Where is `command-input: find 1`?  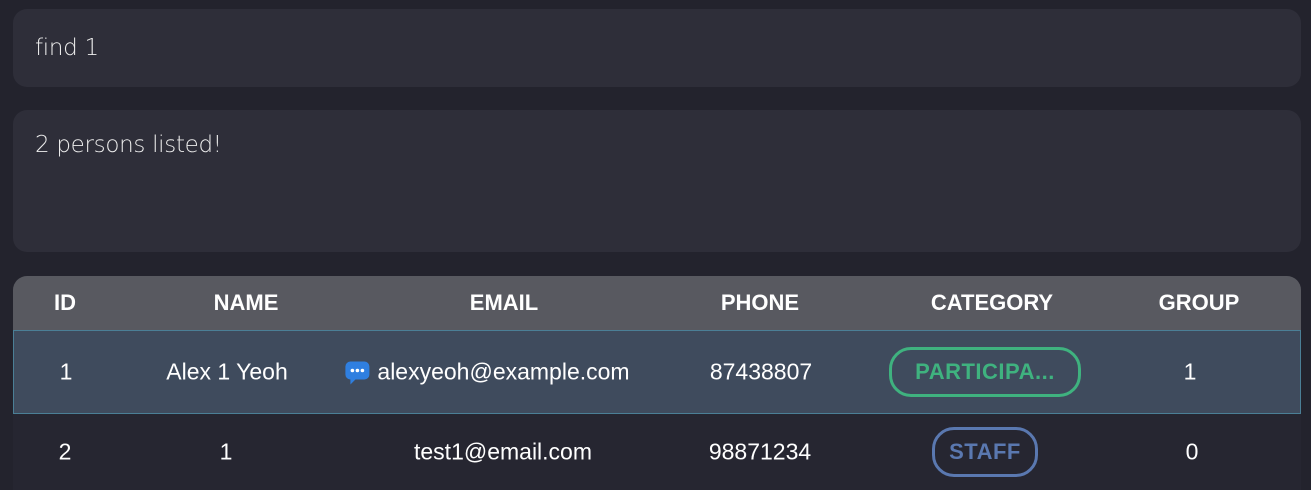 command-input: find 1 is located at coordinates (67, 48).